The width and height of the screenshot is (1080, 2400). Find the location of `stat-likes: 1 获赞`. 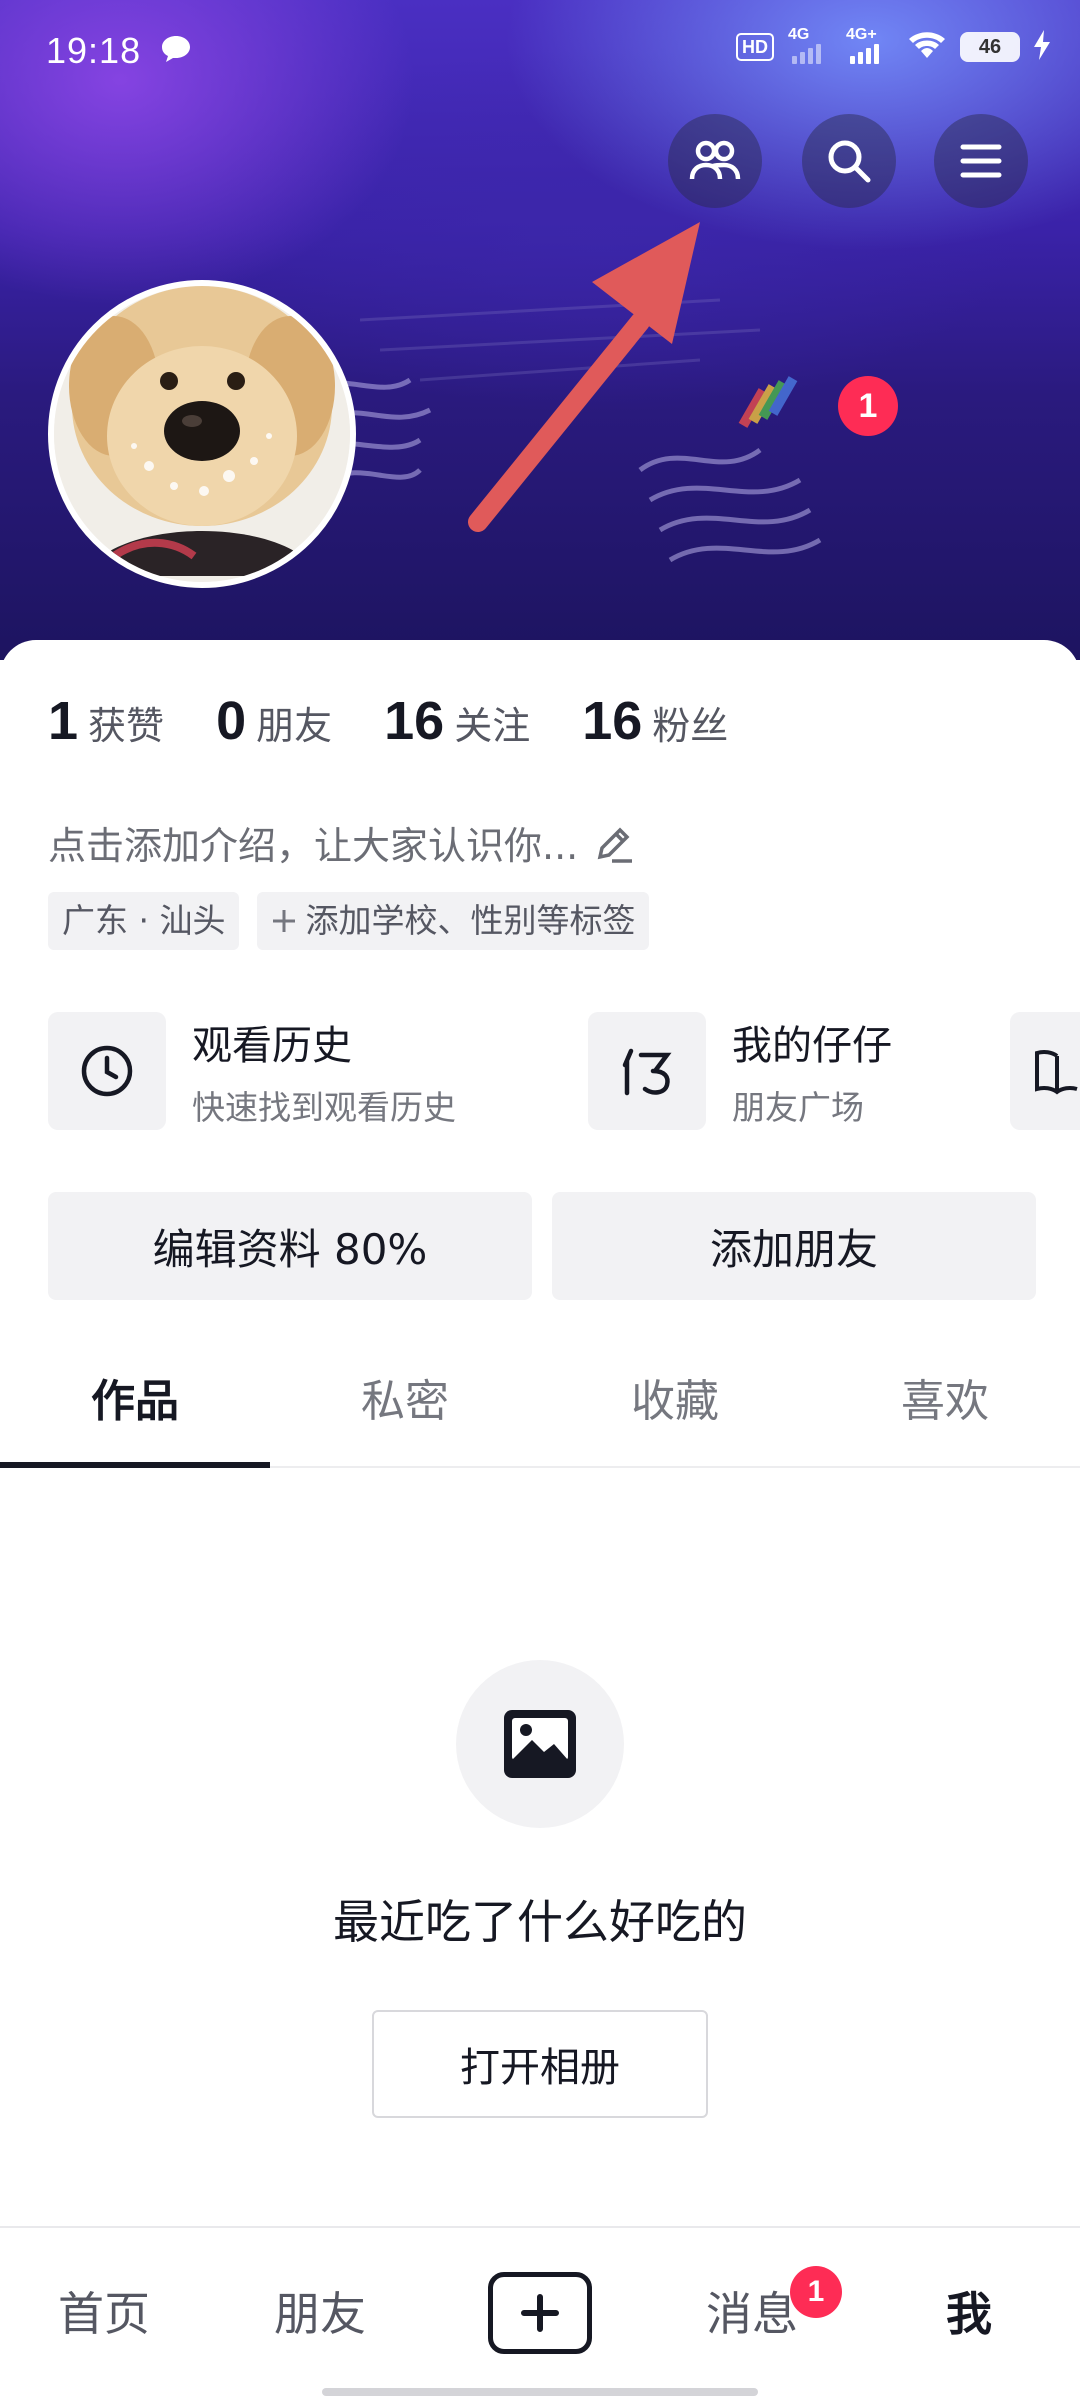

stat-likes: 1 获赞 is located at coordinates (106, 721).